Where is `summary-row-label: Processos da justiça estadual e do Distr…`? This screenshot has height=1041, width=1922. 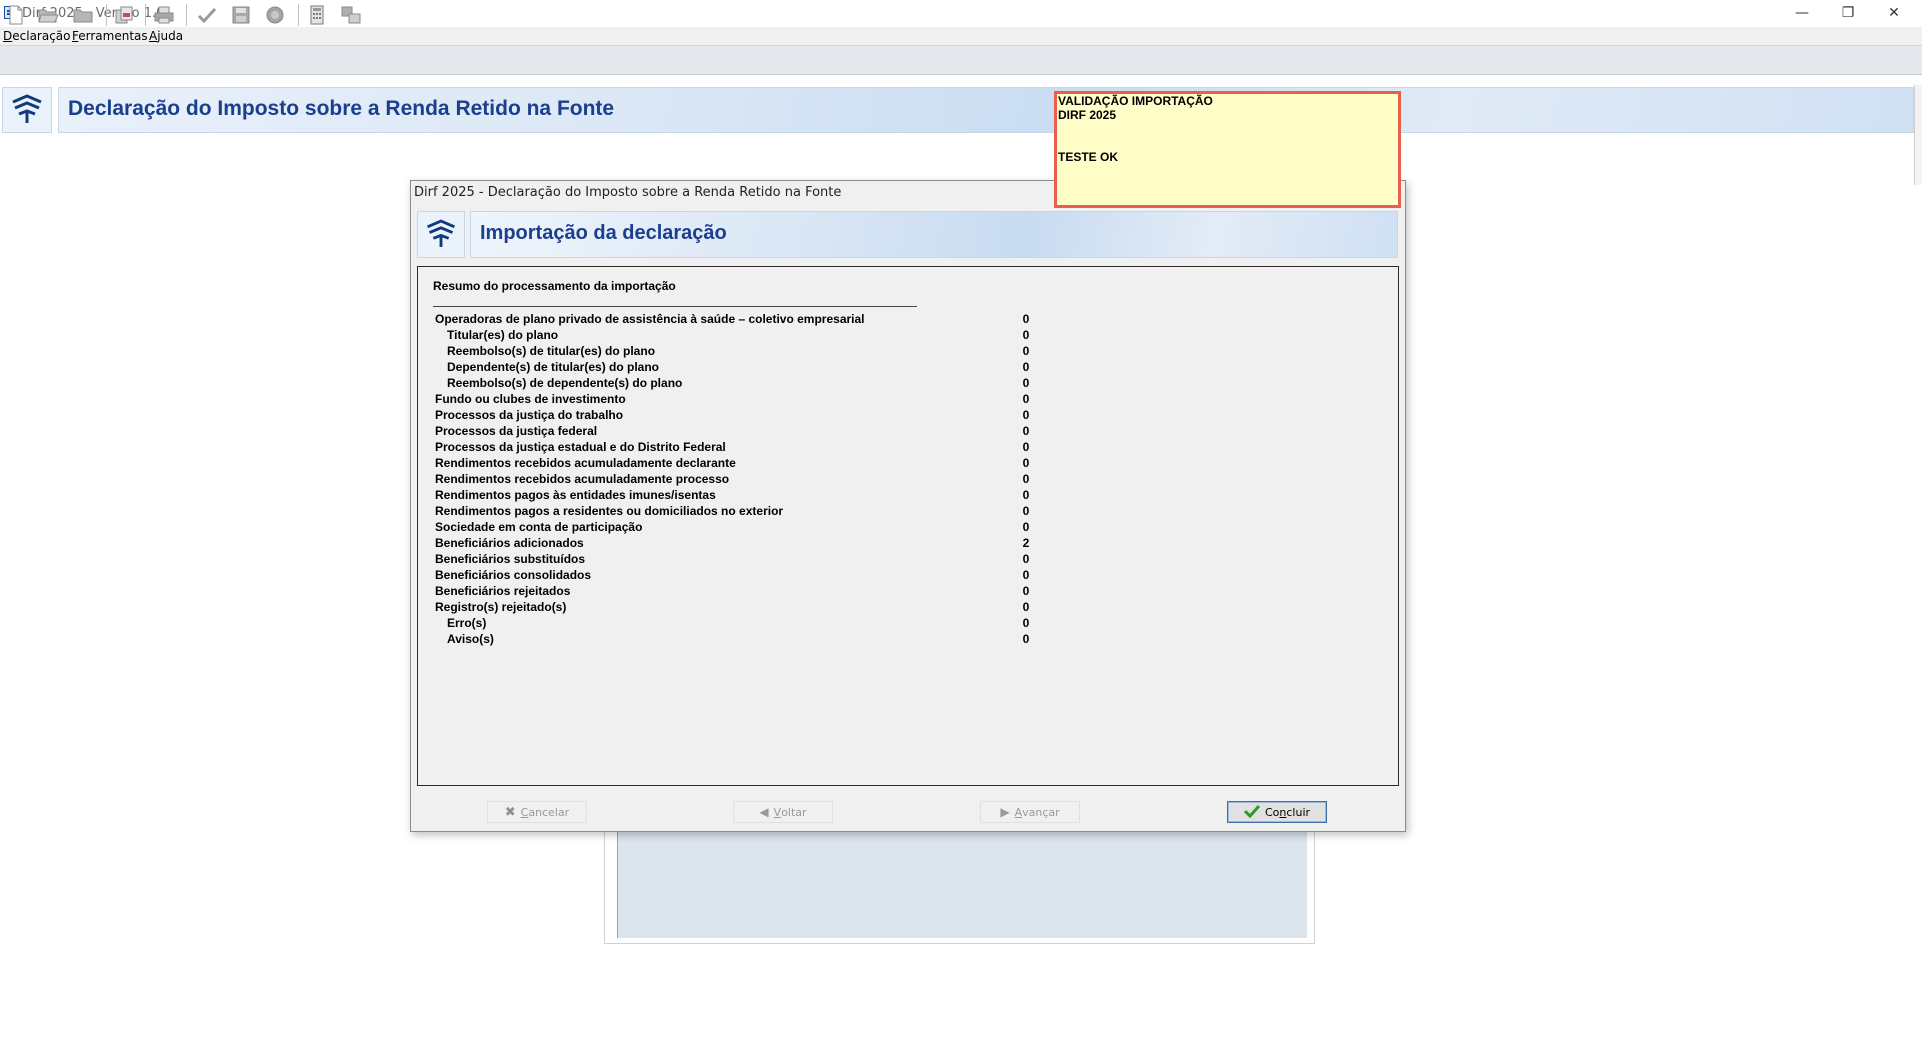
summary-row-label: Processos da justiça estadual e do Distr… is located at coordinates (580, 447).